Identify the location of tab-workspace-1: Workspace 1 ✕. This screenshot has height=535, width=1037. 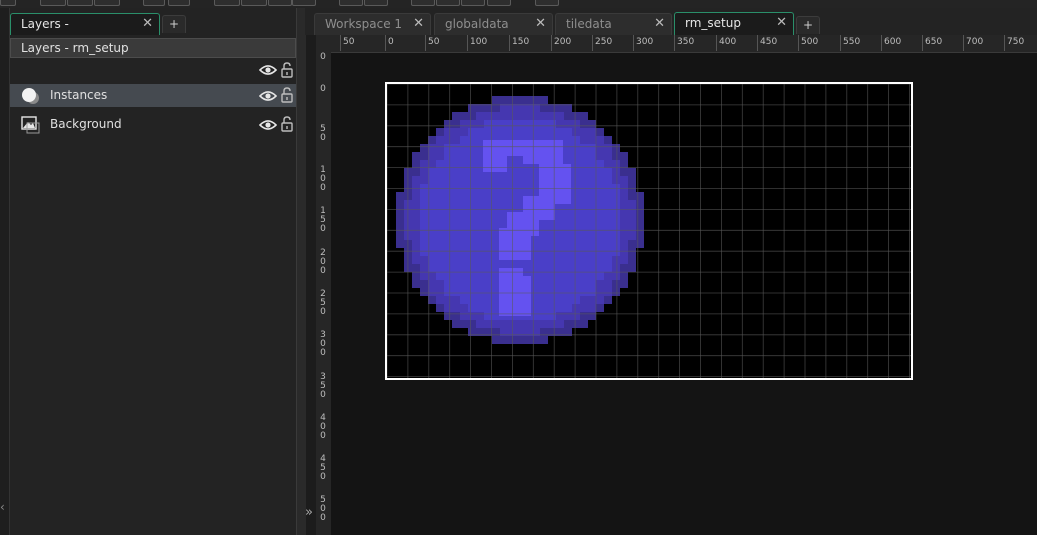
(372, 24).